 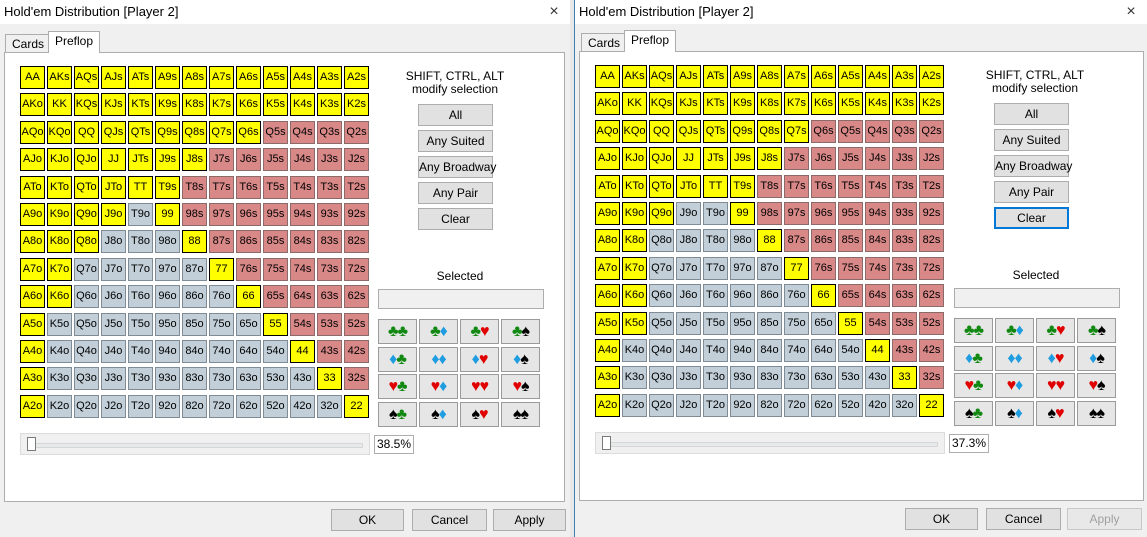 What do you see at coordinates (769, 296) in the screenshot?
I see `hand-cell-86o: 86o` at bounding box center [769, 296].